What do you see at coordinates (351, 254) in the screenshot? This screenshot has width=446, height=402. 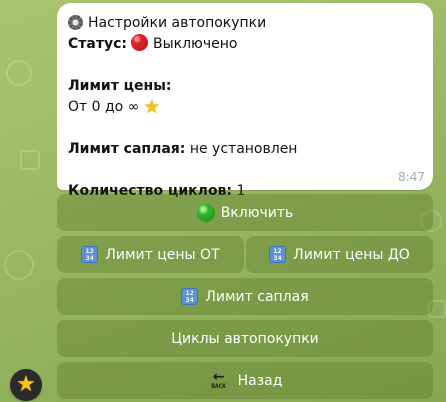 I see `price-limit-to-label: Лимит цены ДО` at bounding box center [351, 254].